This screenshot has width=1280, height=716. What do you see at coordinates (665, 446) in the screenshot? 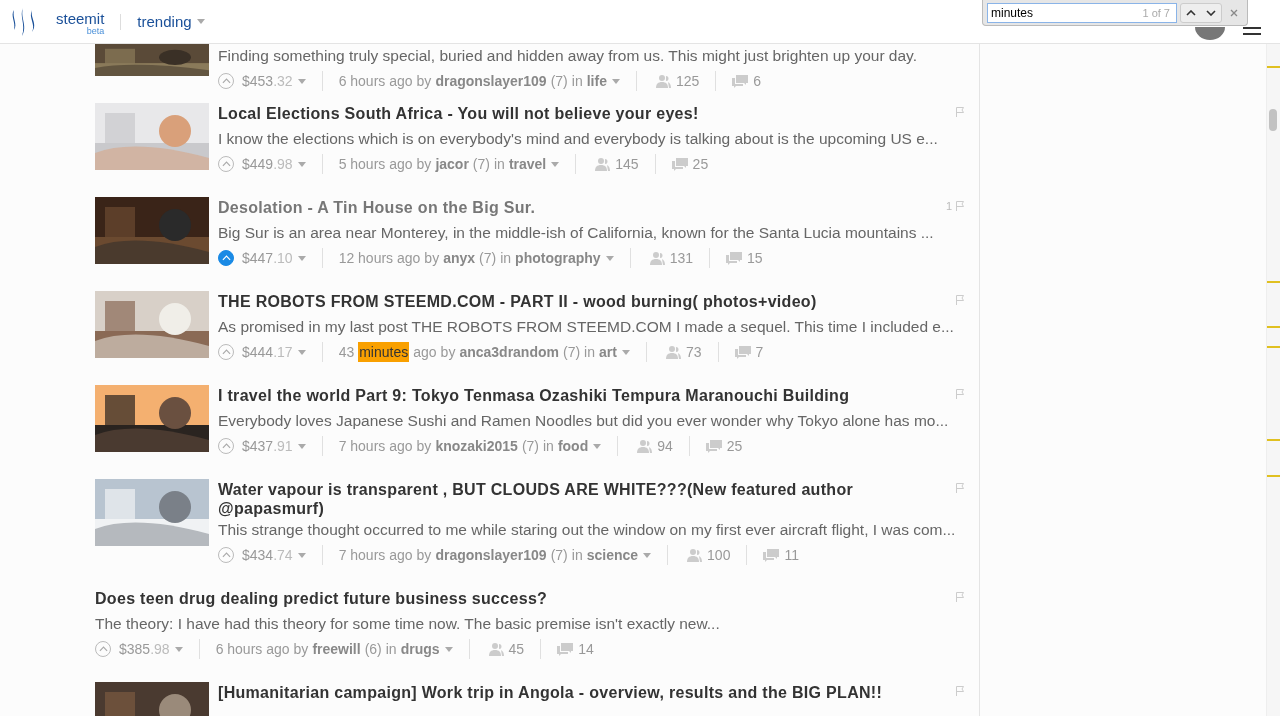
I see `voter-count: 94` at bounding box center [665, 446].